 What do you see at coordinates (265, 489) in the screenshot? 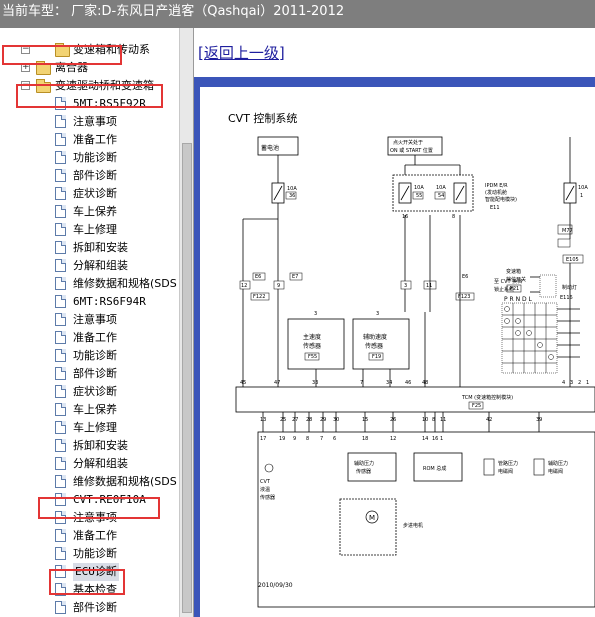
I see `fluid-temp-label-2: 液温` at bounding box center [265, 489].